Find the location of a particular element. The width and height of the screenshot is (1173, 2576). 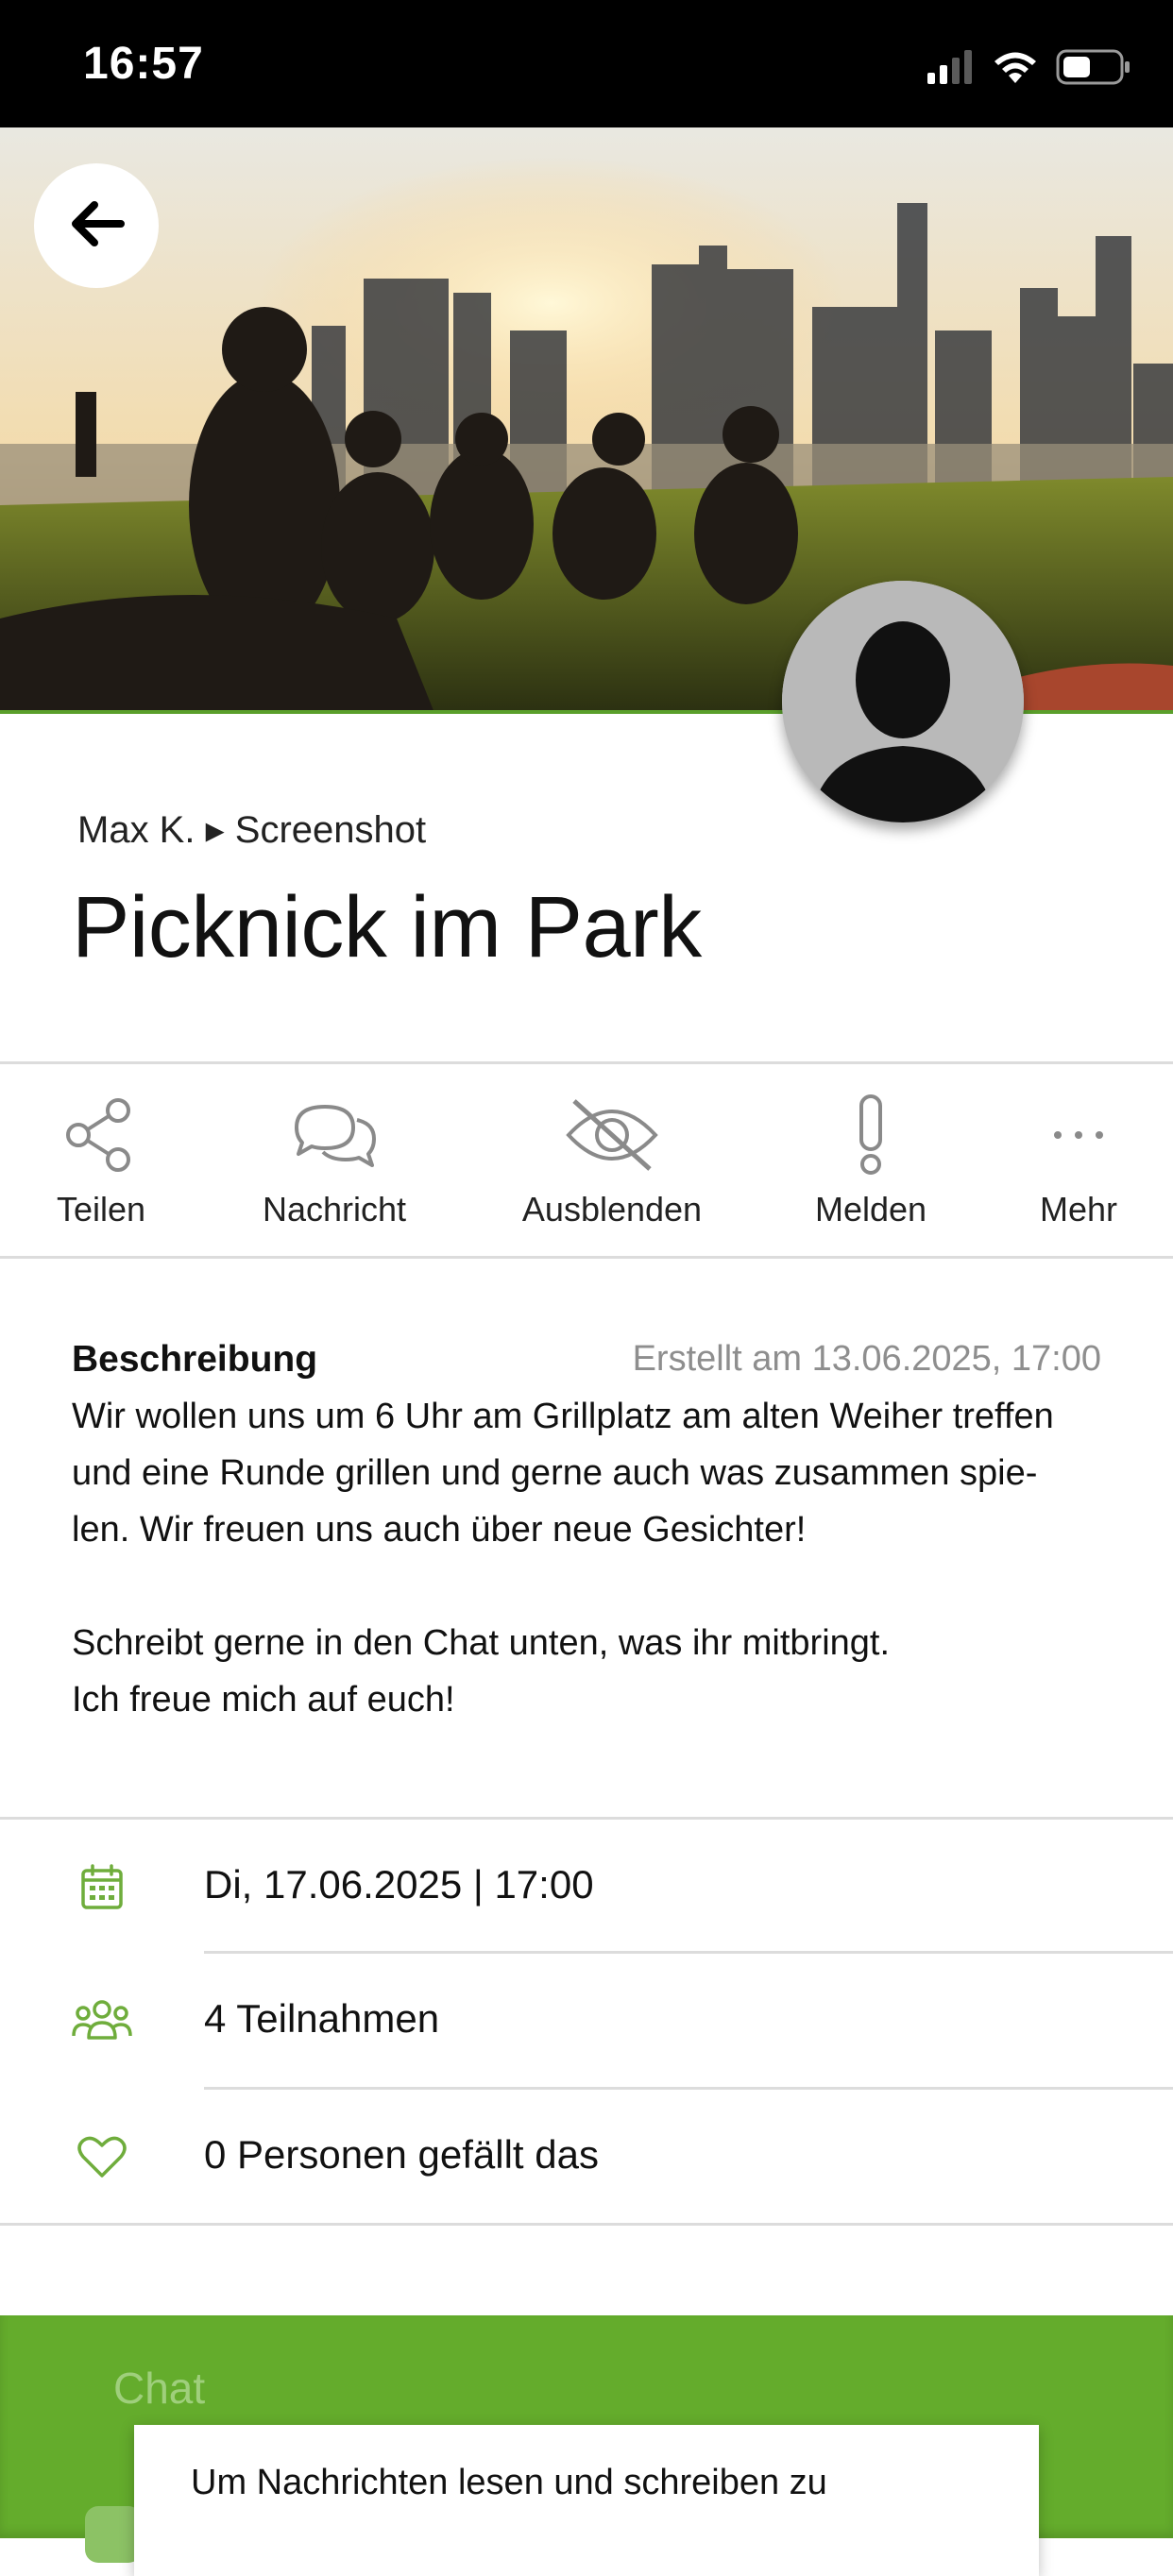

participants-row: 4 Teilnahmen is located at coordinates (586, 2021).